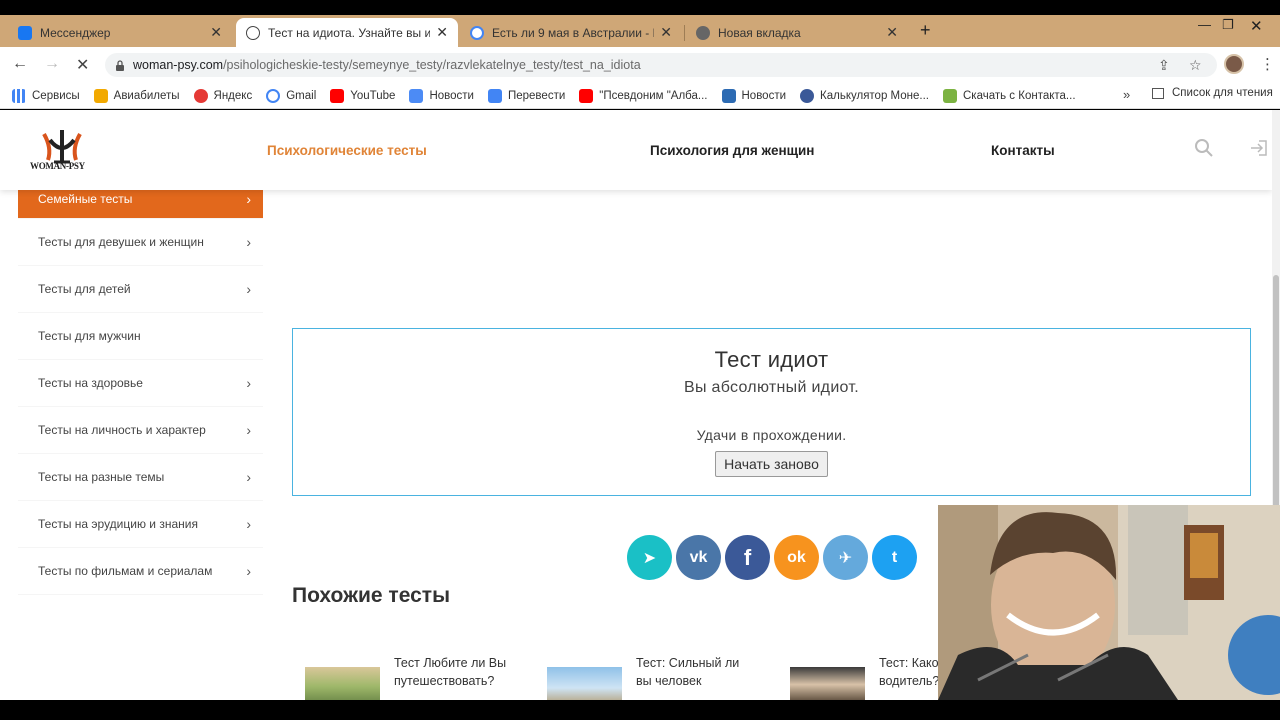 The height and width of the screenshot is (720, 1280). I want to click on bookmark-label: Новости, so click(764, 95).